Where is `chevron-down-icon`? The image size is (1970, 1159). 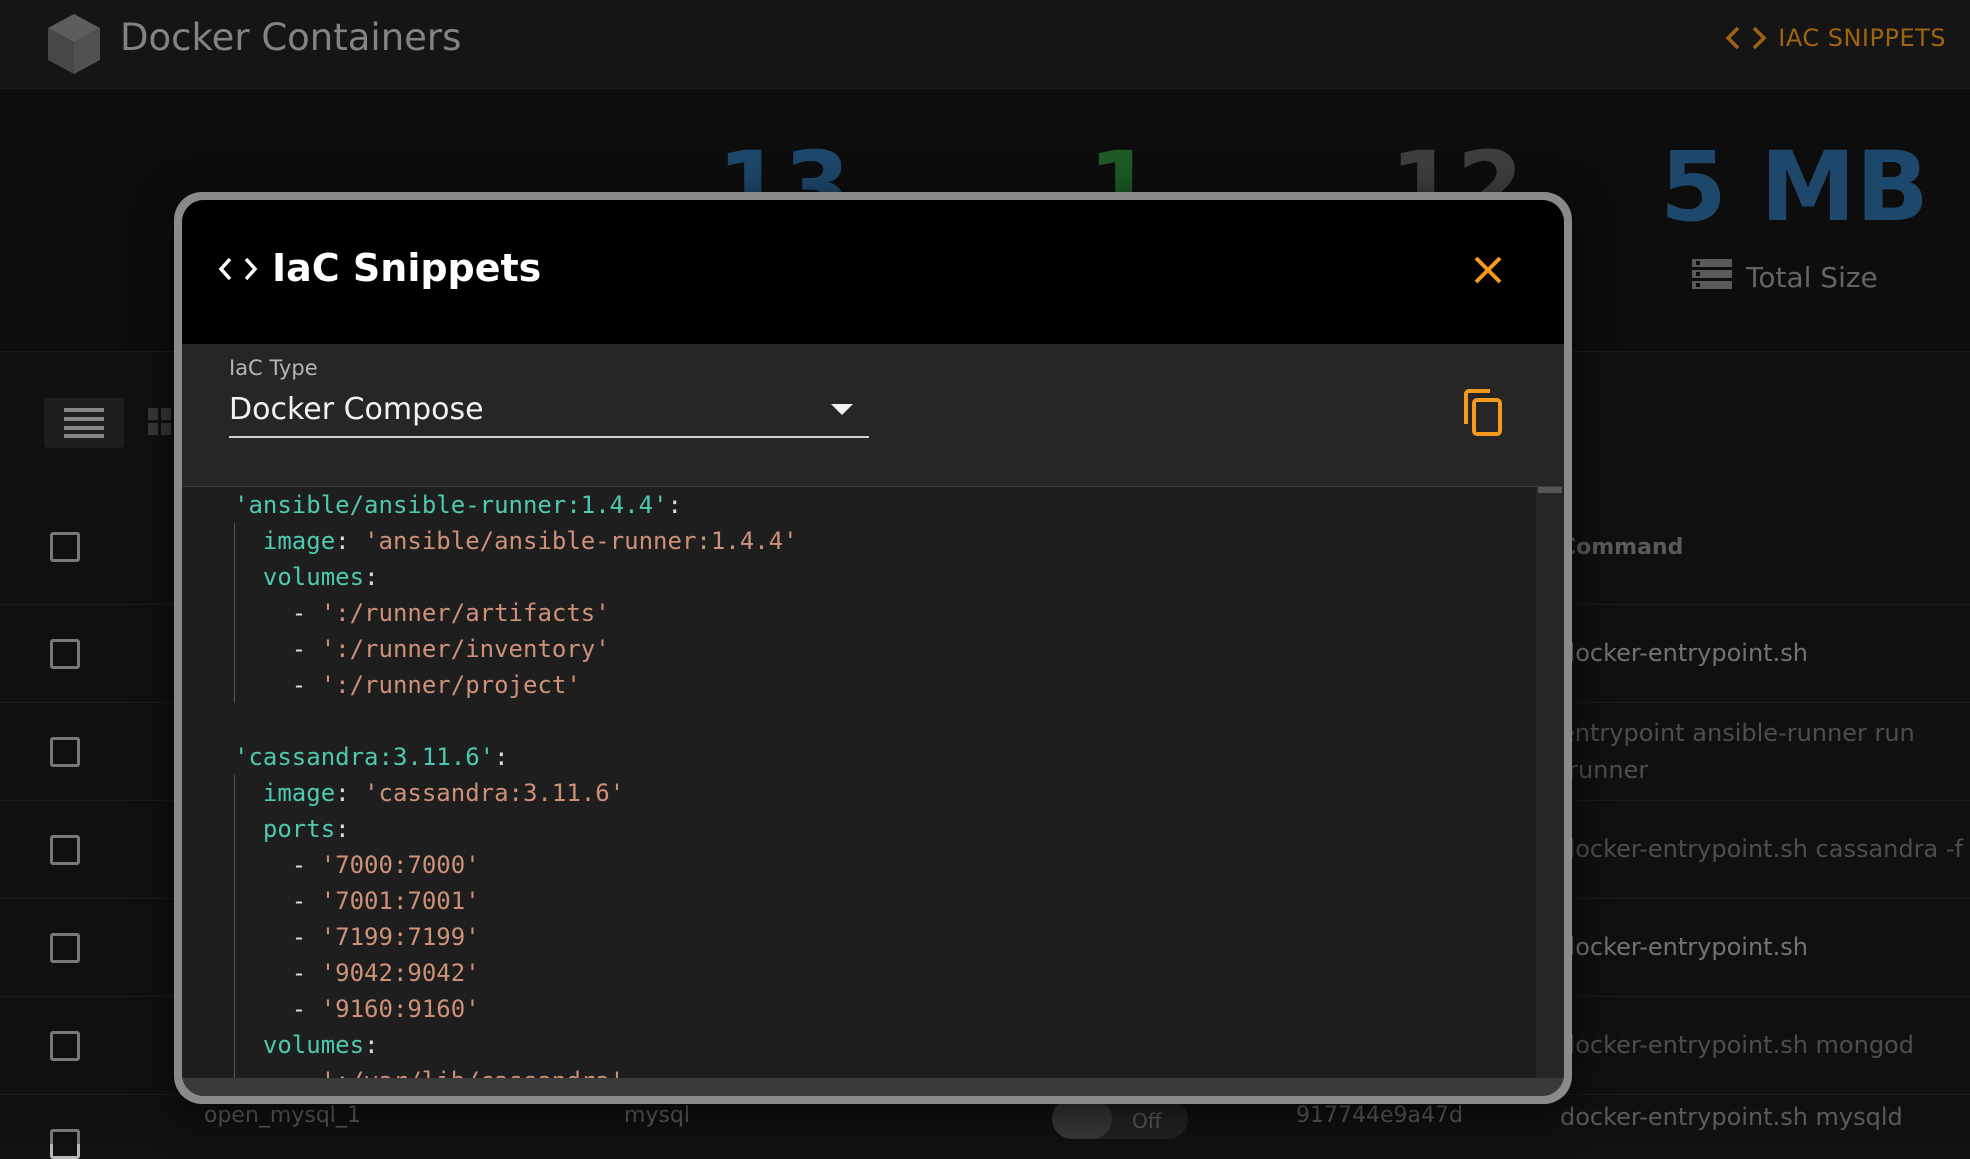
chevron-down-icon is located at coordinates (842, 409).